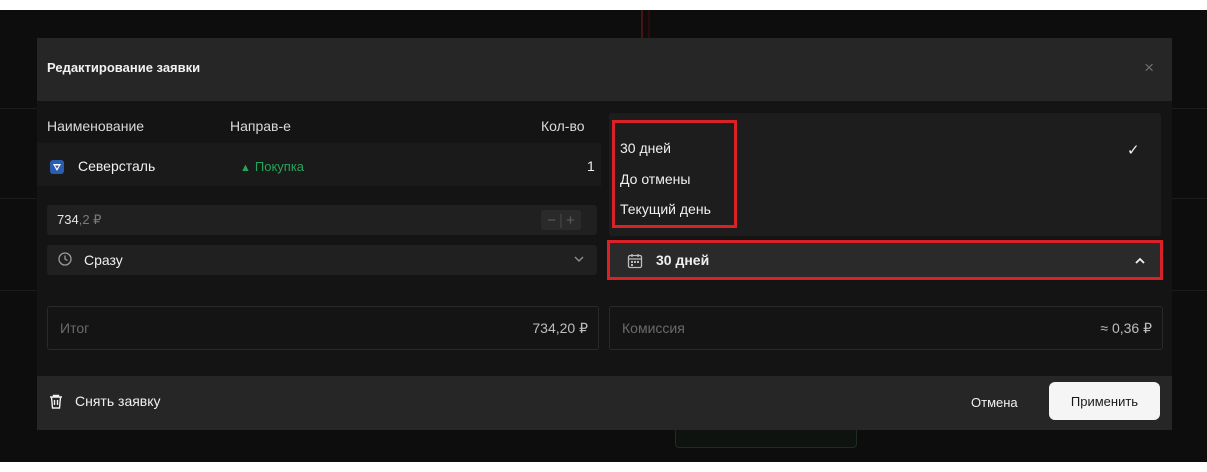 The width and height of the screenshot is (1207, 472). Describe the element at coordinates (645, 148) in the screenshot. I see `dropdown-option-30-days: 30 дней` at that location.